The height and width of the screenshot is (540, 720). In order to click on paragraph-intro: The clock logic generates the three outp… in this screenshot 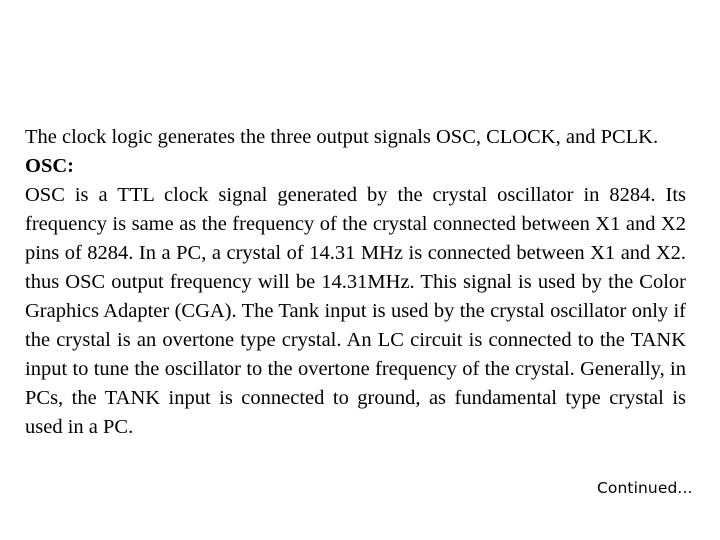, I will do `click(342, 137)`.